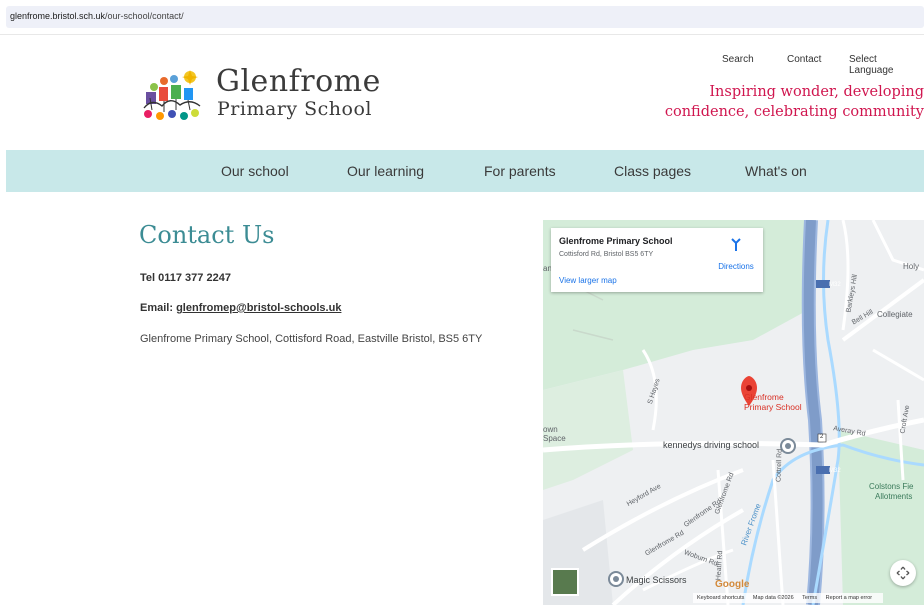 This screenshot has height=605, width=924. Describe the element at coordinates (258, 308) in the screenshot. I see `email-link: glenfromep@bristol-schools.uk` at that location.